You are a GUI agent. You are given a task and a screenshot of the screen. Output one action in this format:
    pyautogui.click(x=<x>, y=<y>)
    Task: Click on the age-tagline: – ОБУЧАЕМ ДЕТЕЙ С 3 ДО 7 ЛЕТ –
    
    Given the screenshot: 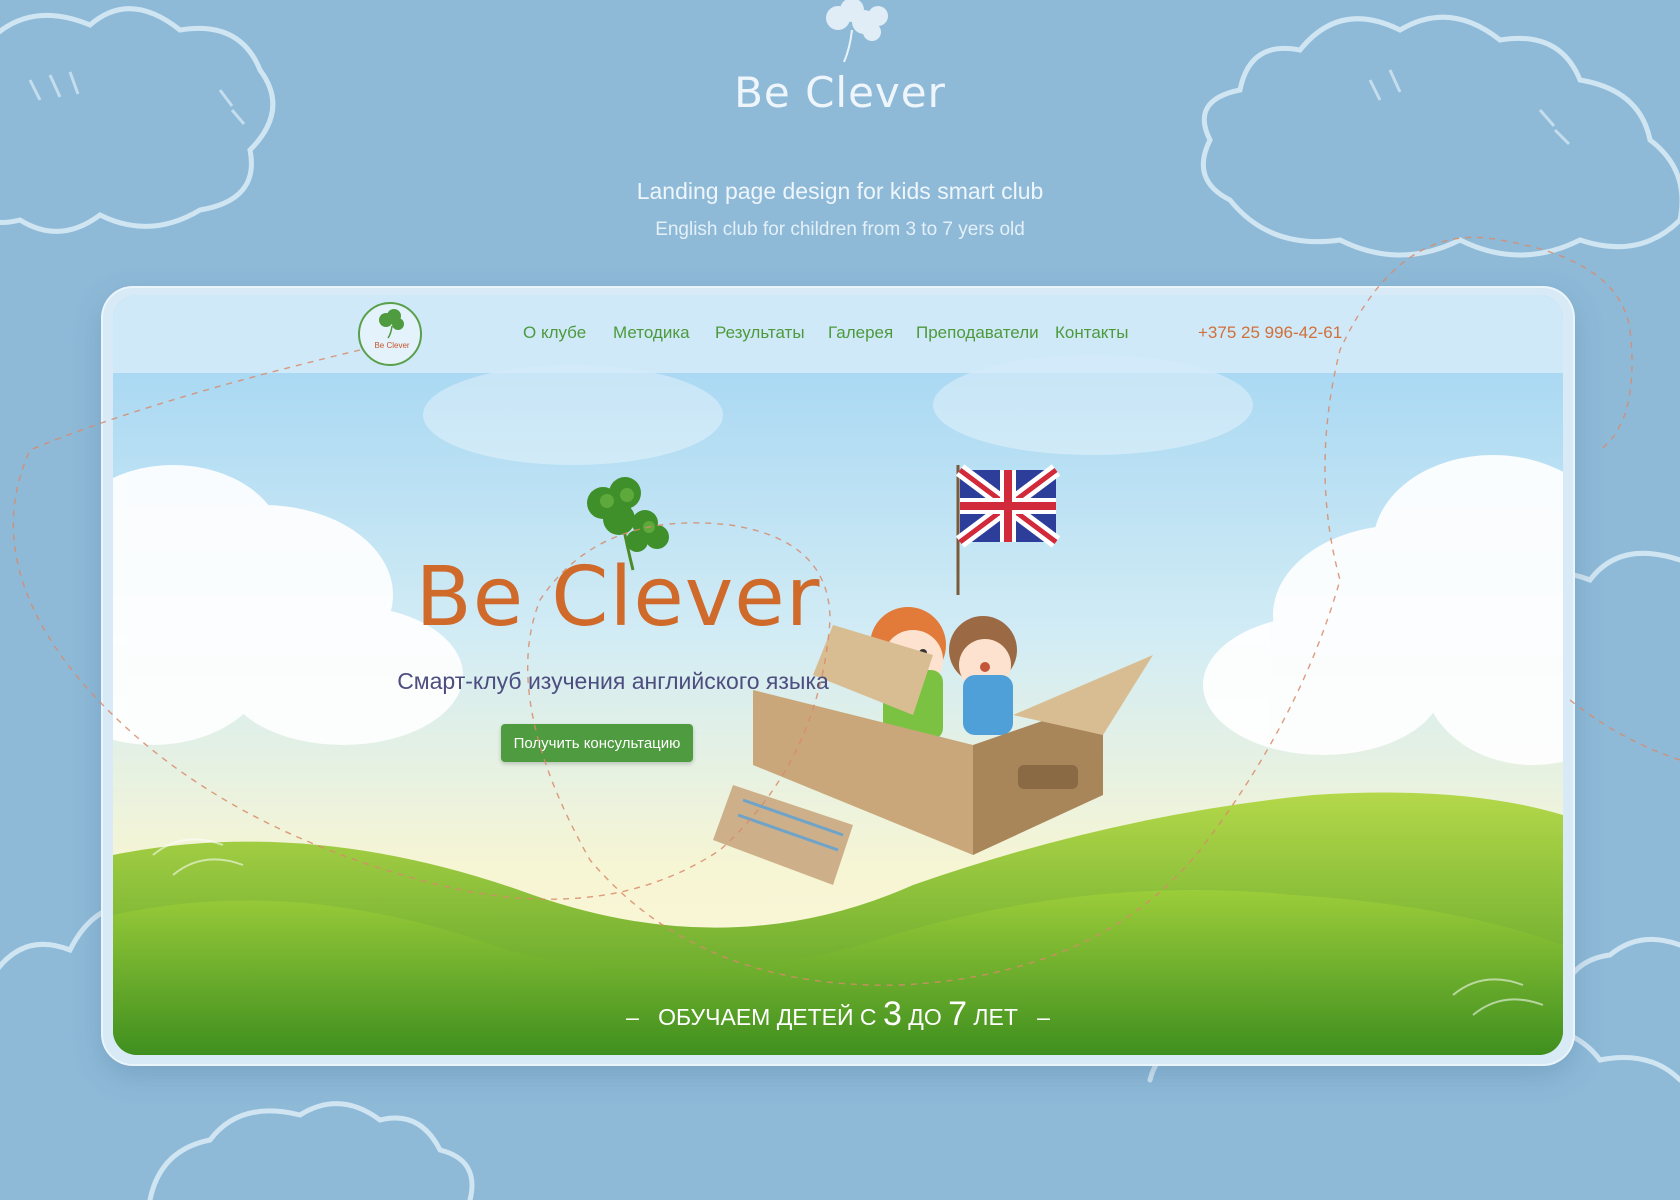 What is the action you would take?
    pyautogui.click(x=838, y=1014)
    